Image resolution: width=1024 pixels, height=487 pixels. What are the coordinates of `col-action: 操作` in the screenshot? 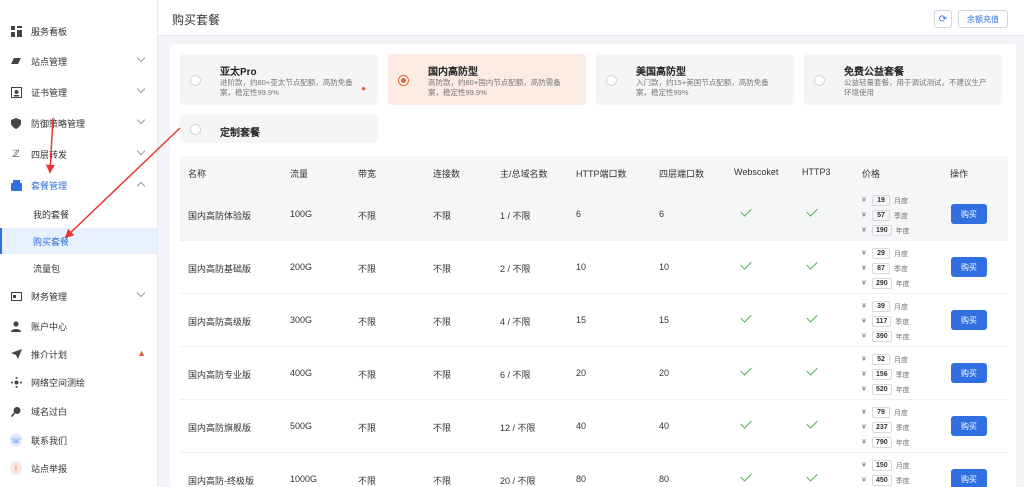 It's located at (959, 174).